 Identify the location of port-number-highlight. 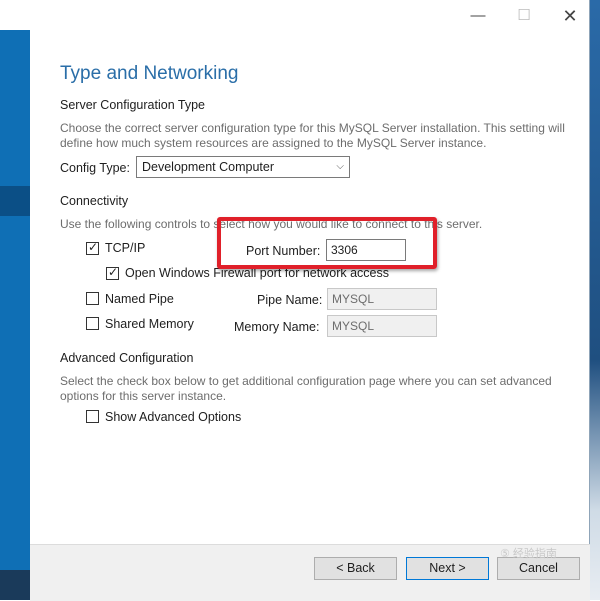
(327, 243).